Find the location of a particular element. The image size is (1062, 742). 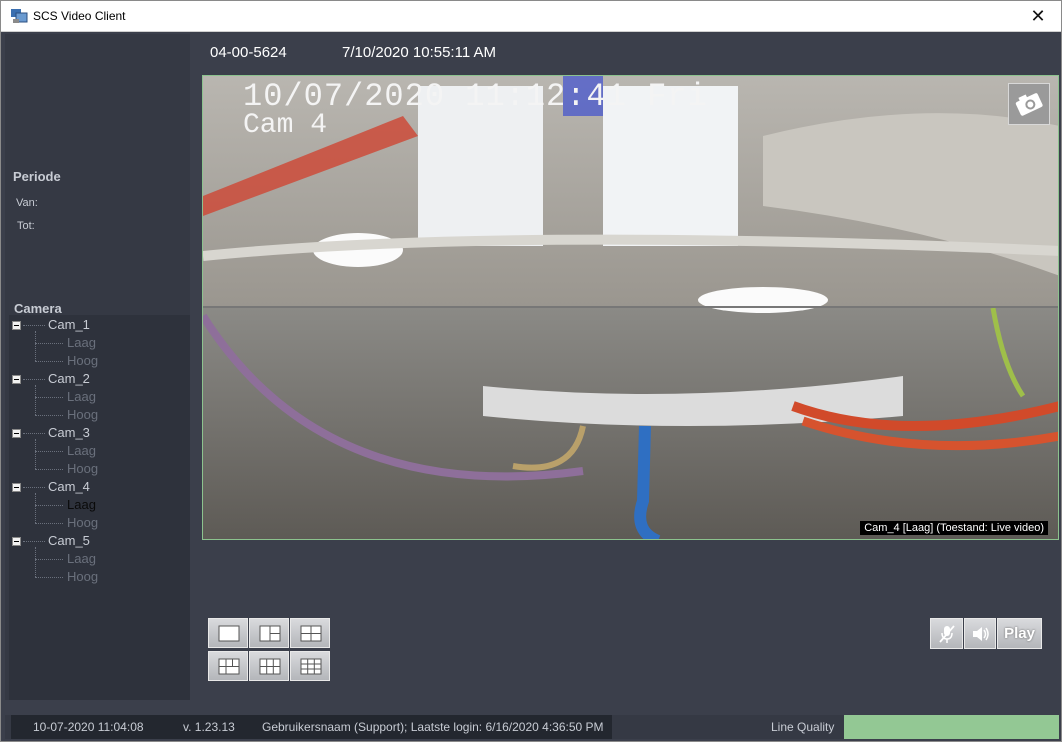

layout-3x2-icon is located at coordinates (270, 666).